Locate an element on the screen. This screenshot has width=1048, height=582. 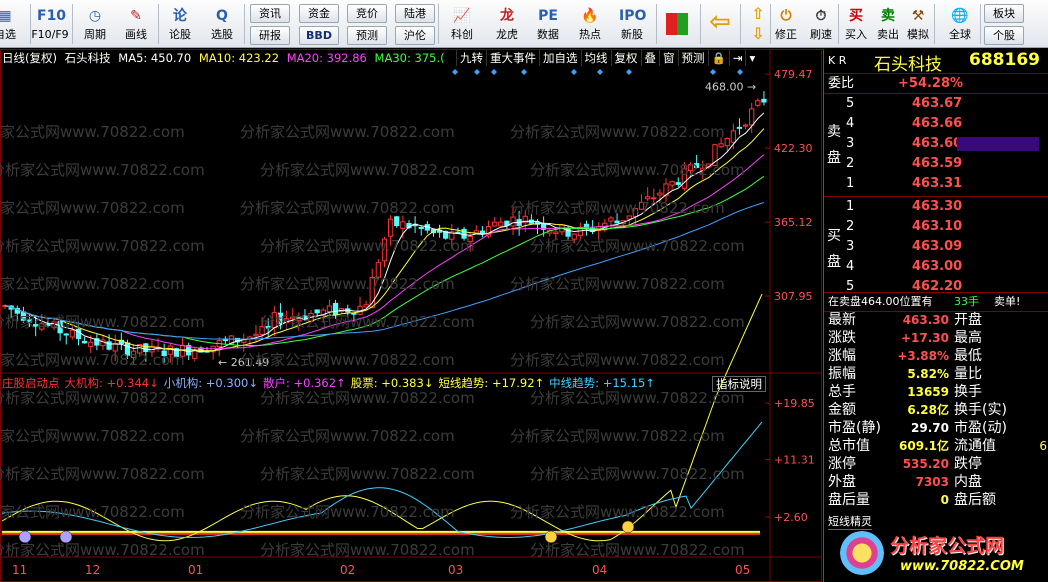
discuss-icon: 论 is located at coordinates (180, 16).